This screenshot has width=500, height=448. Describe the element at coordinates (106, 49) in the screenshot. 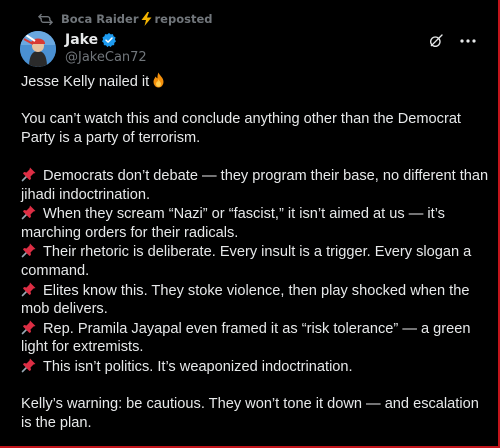

I see `author-block: Jake @JakeCan72` at that location.